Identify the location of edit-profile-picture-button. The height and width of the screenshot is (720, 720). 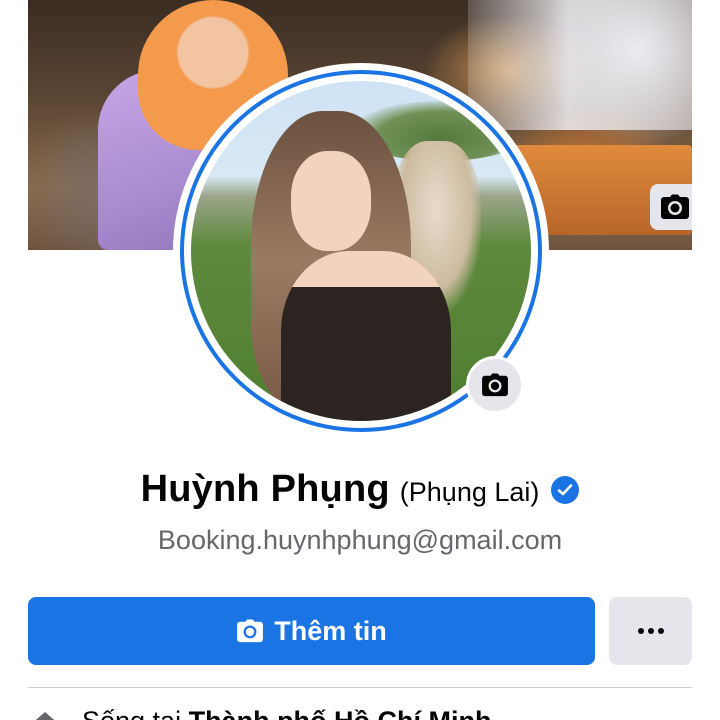
(495, 385).